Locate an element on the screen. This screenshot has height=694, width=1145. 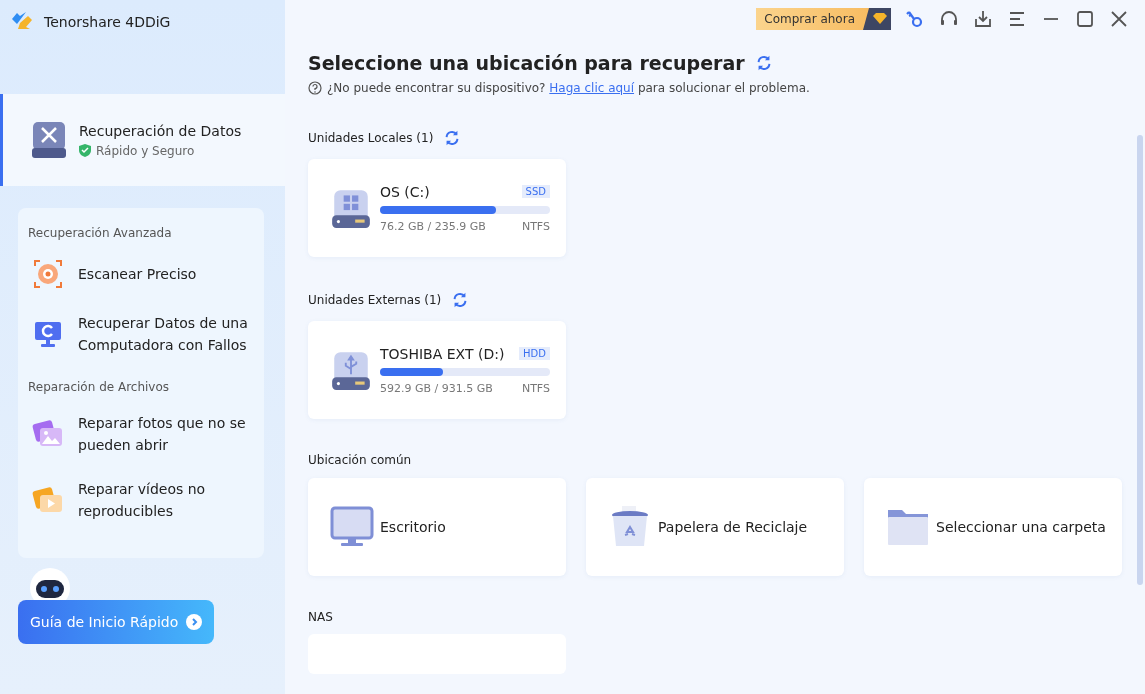
section-title: Ubicación común is located at coordinates (360, 460).